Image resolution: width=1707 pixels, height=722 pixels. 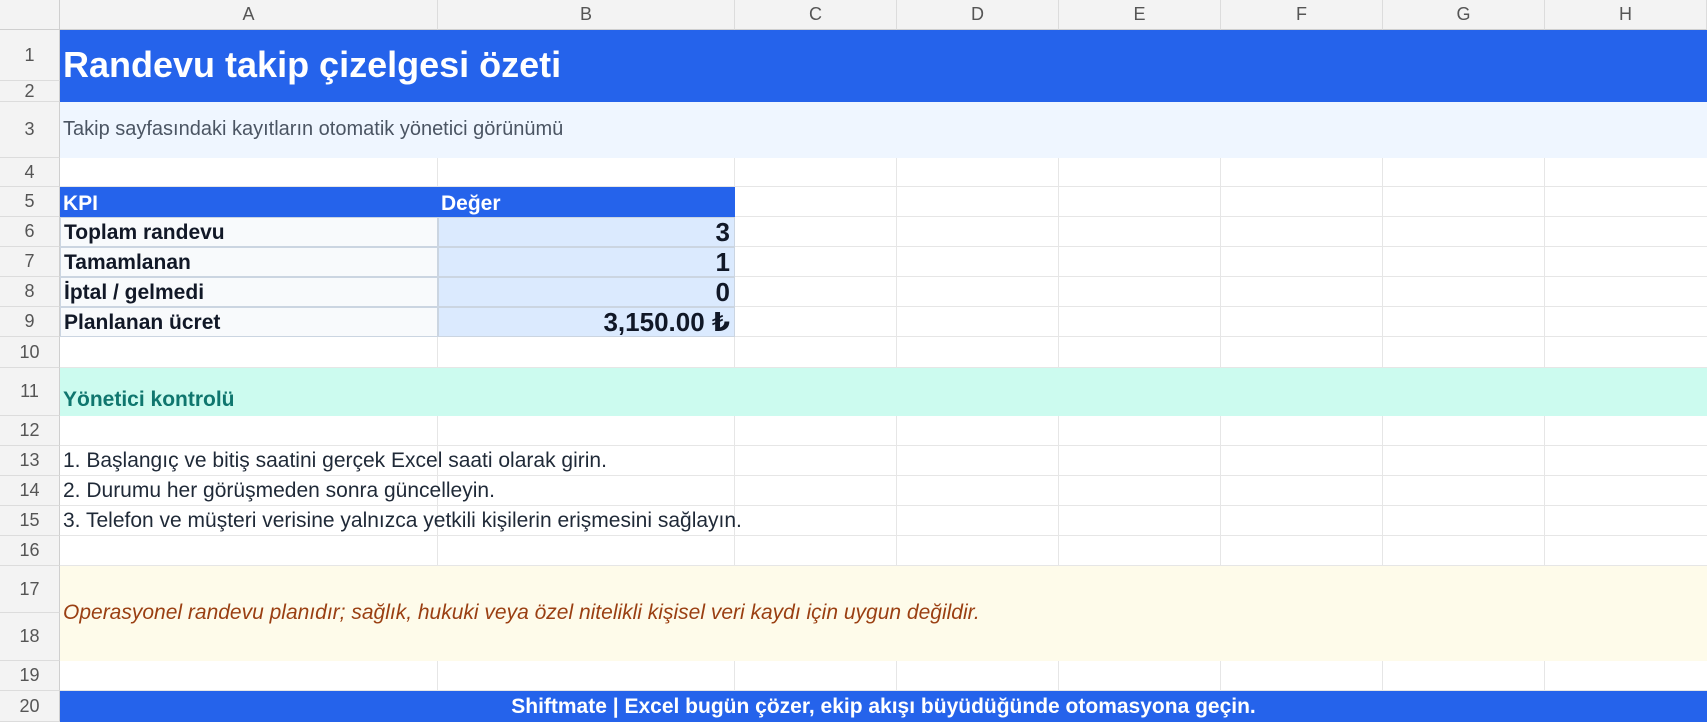 What do you see at coordinates (30, 637) in the screenshot?
I see `row-header: 18` at bounding box center [30, 637].